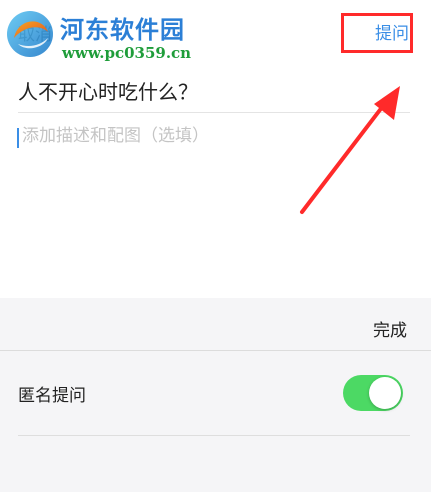 The height and width of the screenshot is (492, 431). What do you see at coordinates (350, 150) in the screenshot?
I see `annotation-arrow-icon` at bounding box center [350, 150].